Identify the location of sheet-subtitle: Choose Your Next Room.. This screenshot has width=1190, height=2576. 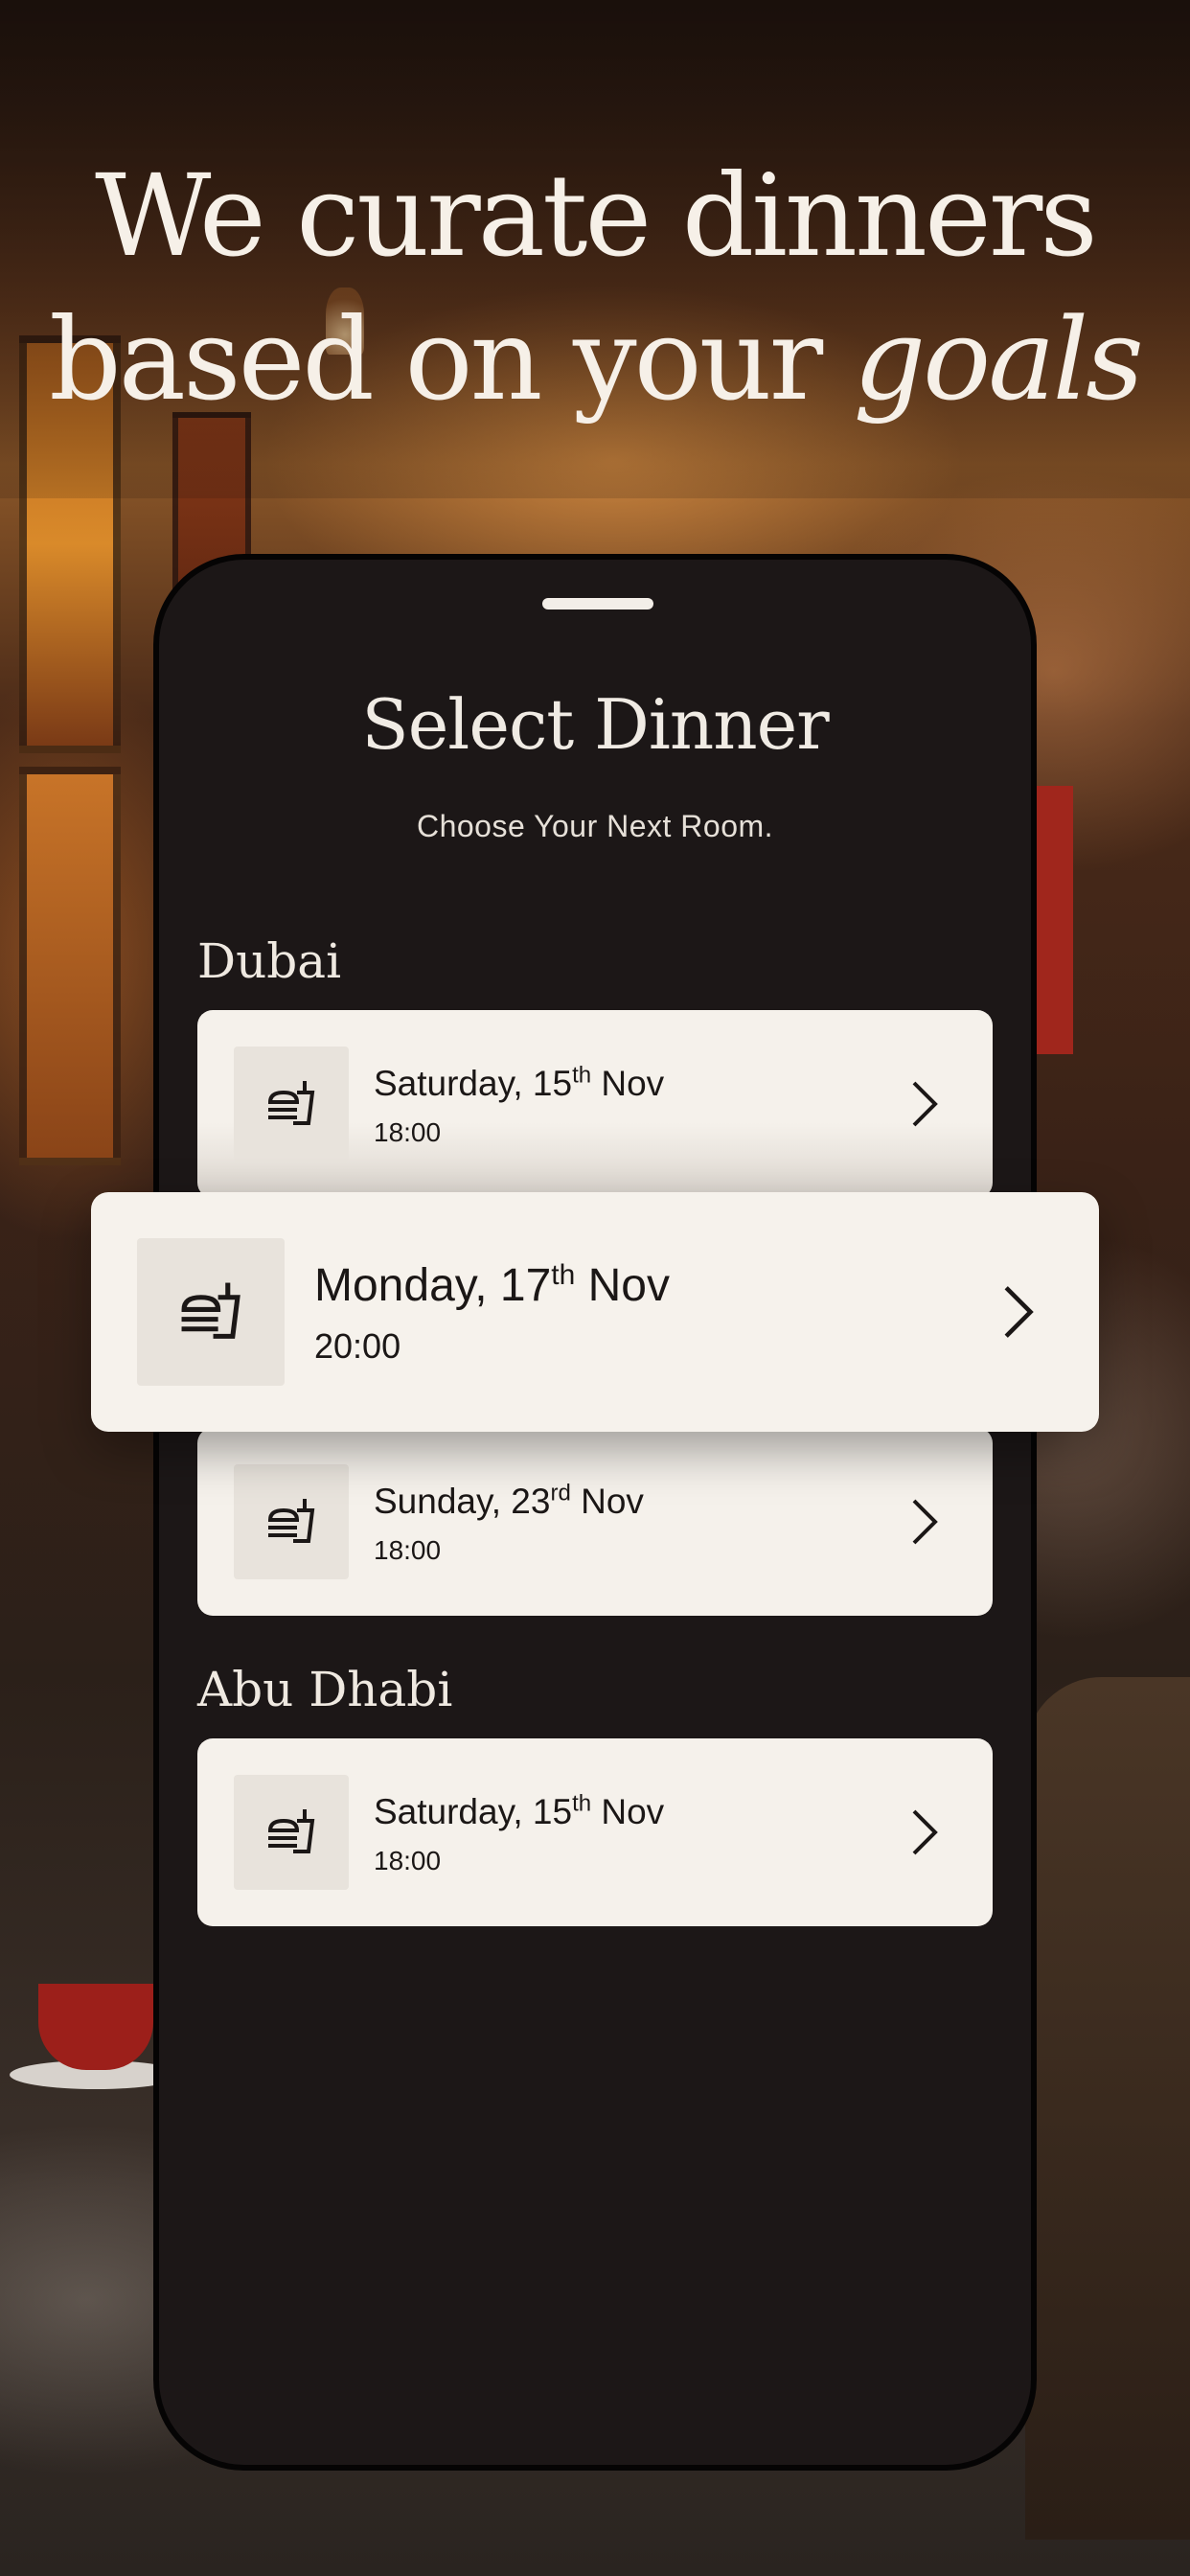
(595, 826).